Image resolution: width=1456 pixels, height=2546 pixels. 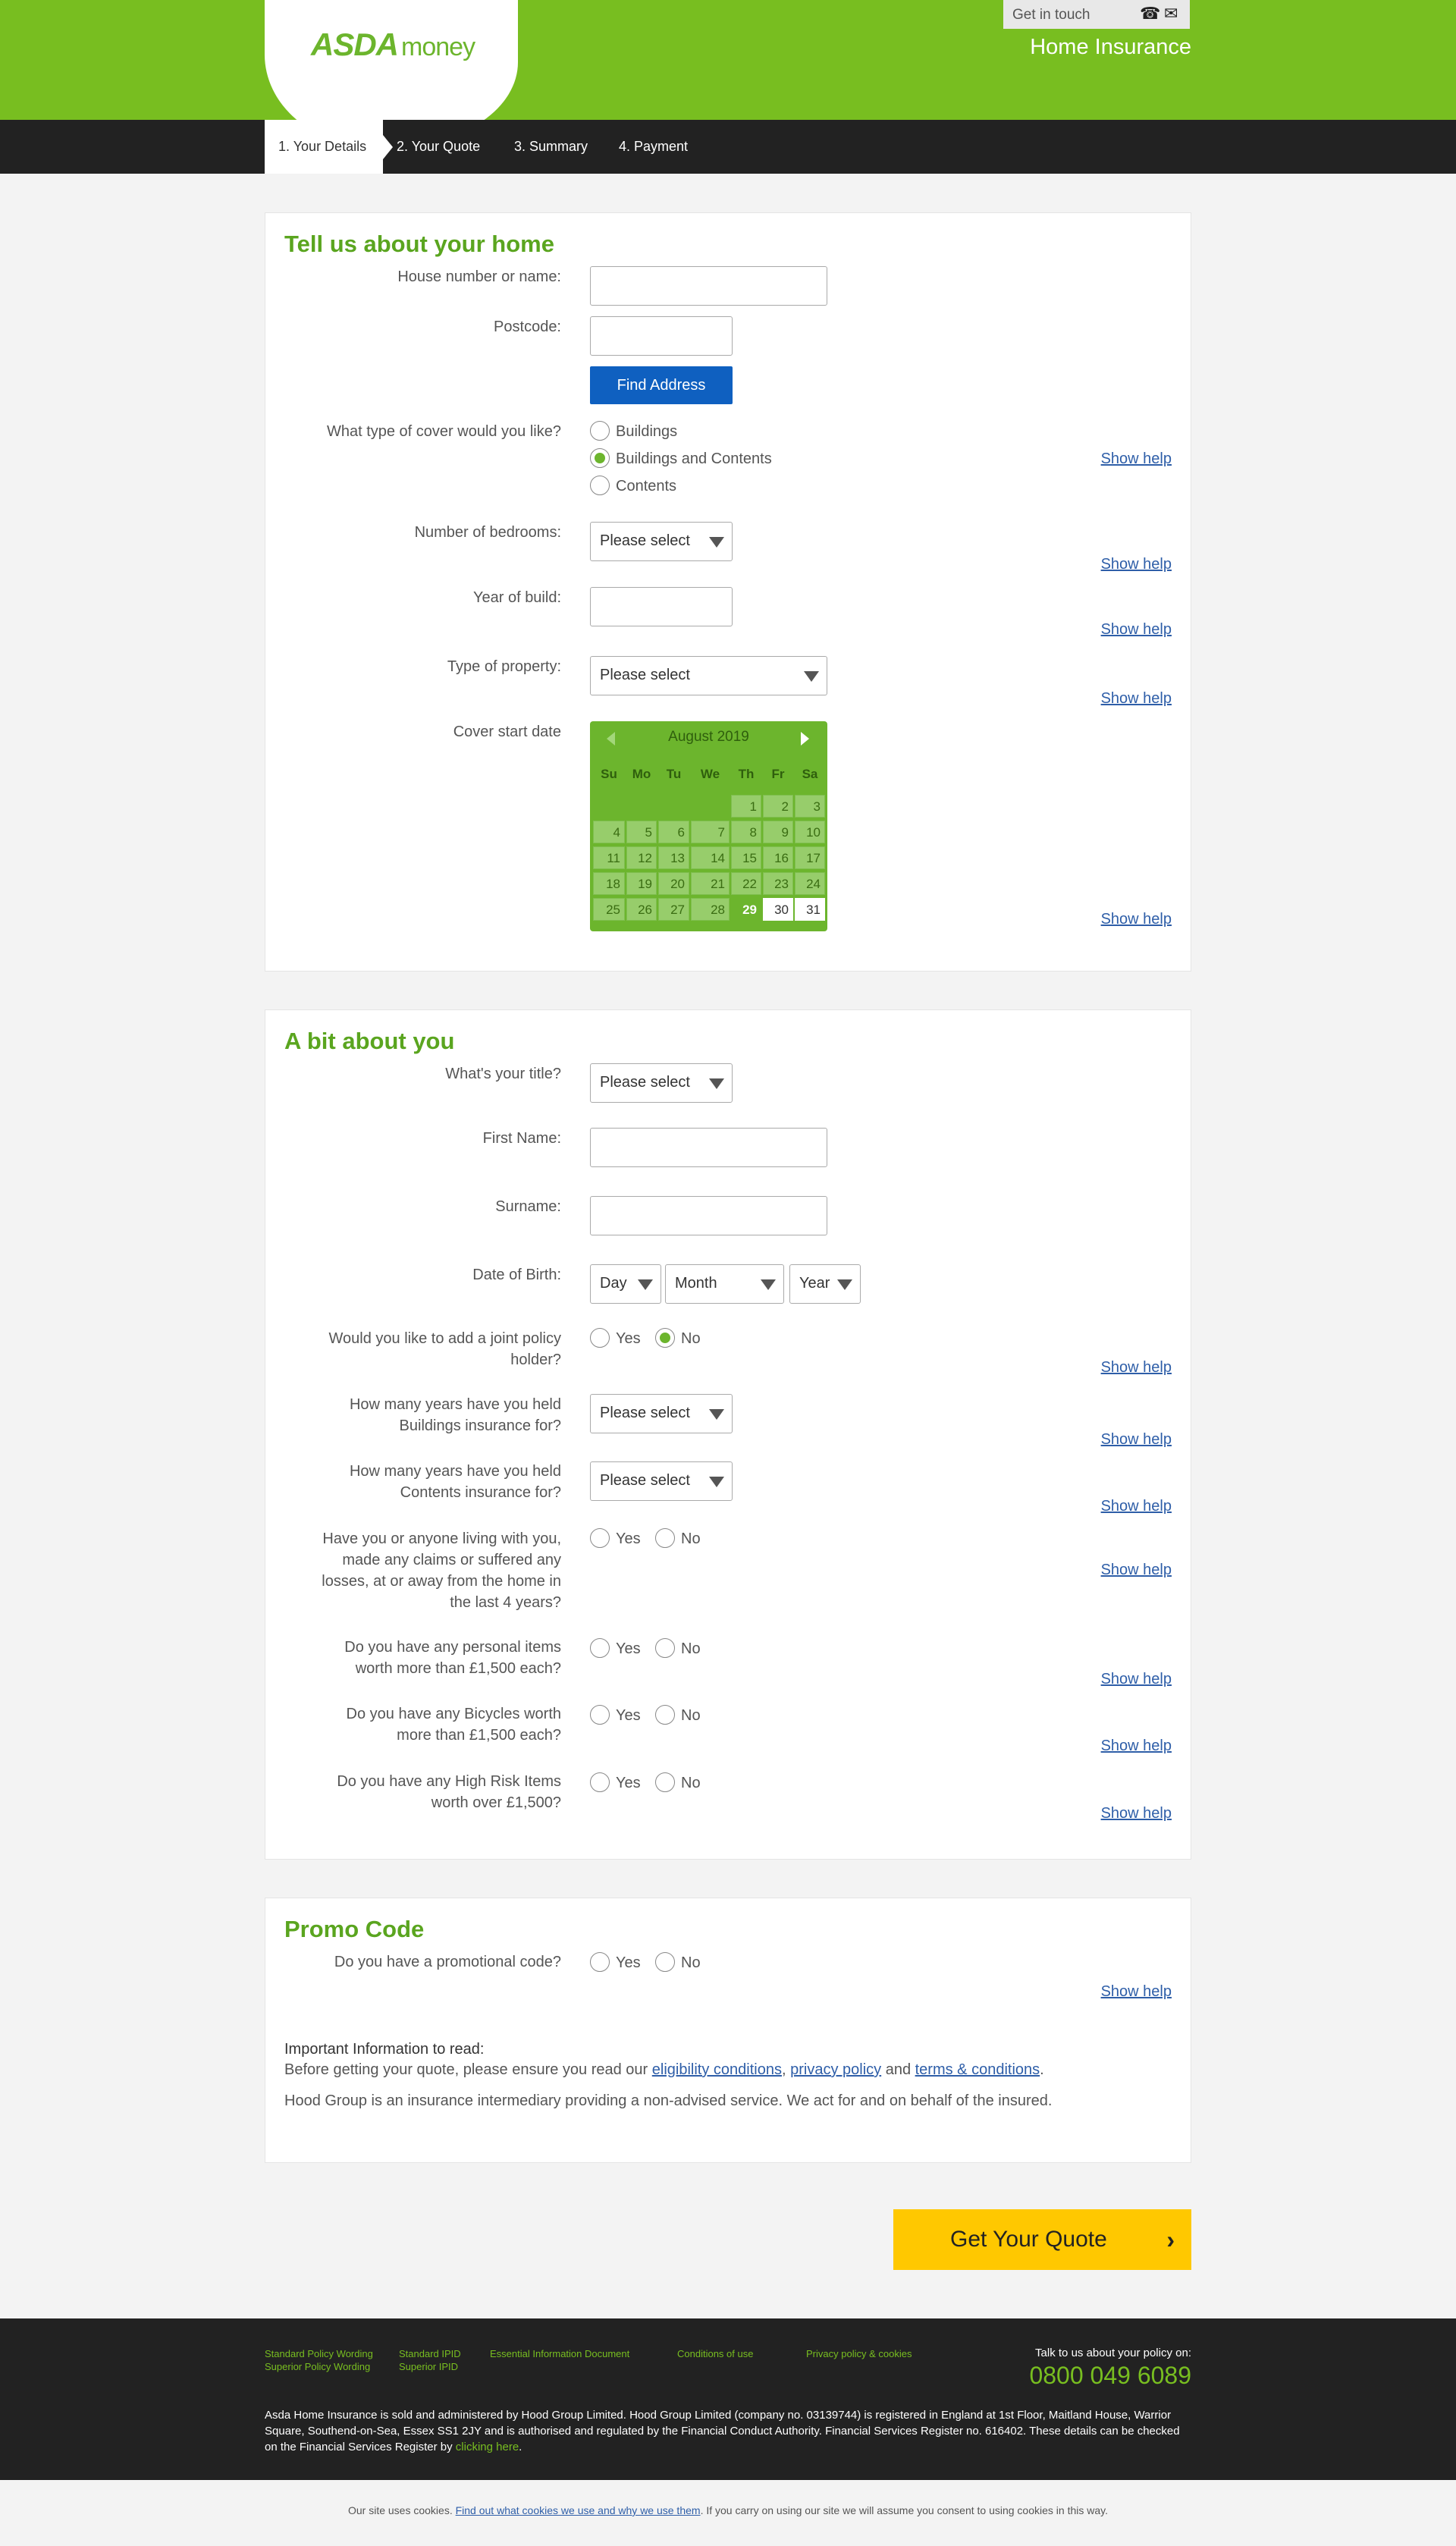 I want to click on superior-ipid-link: Superior IPID, so click(x=428, y=2366).